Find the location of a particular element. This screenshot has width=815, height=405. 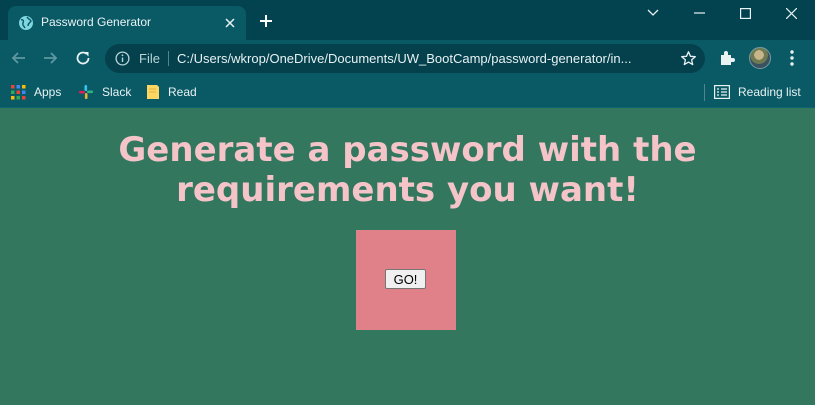

bookmark-read: Read is located at coordinates (171, 92).